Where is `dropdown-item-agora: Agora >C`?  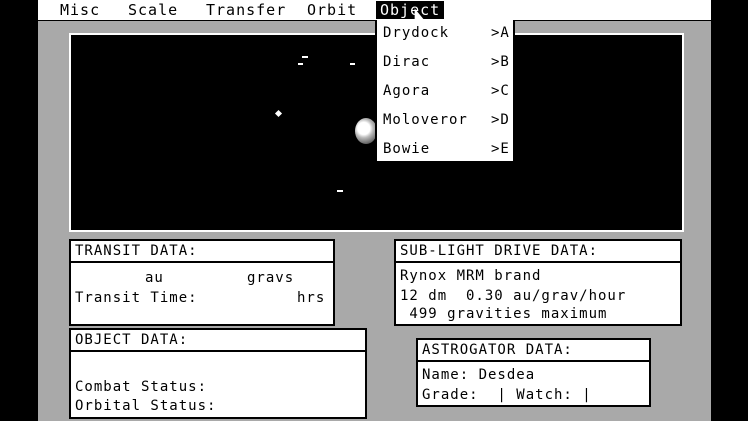
dropdown-item-agora: Agora >C is located at coordinates (446, 91).